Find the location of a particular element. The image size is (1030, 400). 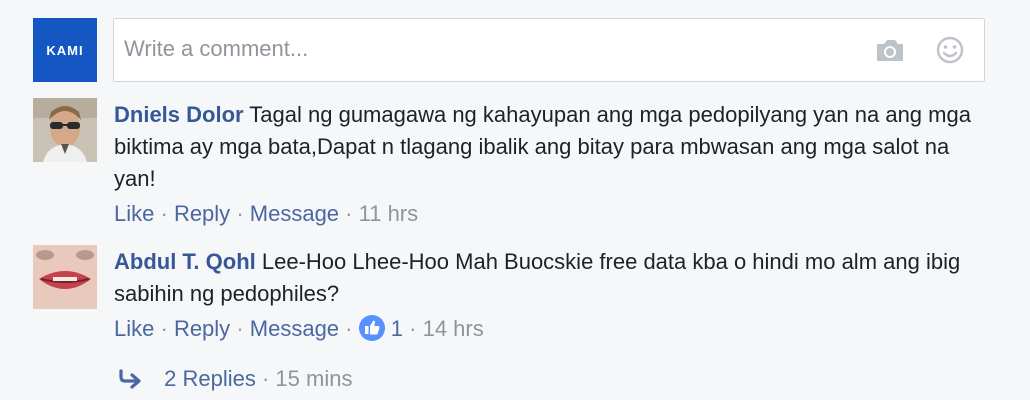

comment-author: Dniels Dolor is located at coordinates (179, 114).